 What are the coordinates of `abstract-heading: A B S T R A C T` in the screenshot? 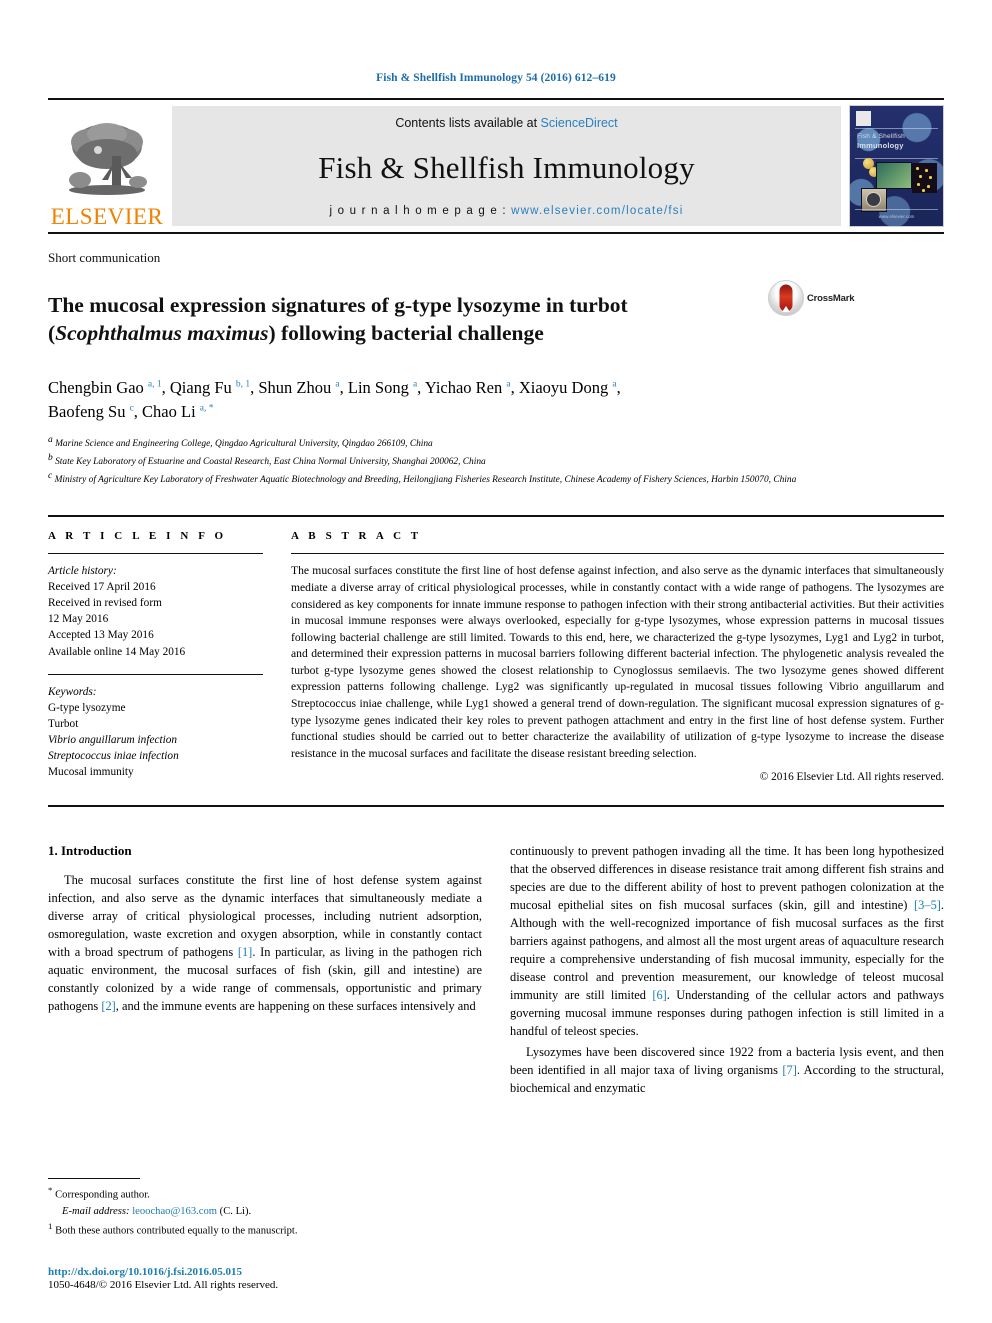 It's located at (356, 536).